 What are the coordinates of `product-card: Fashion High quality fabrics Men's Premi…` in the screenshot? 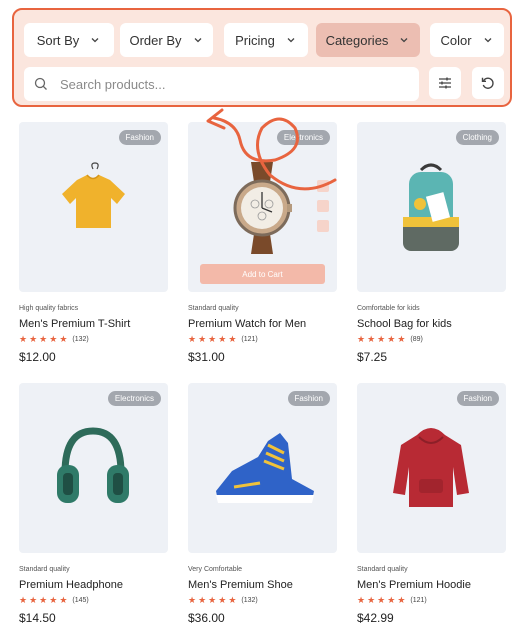 It's located at (93, 243).